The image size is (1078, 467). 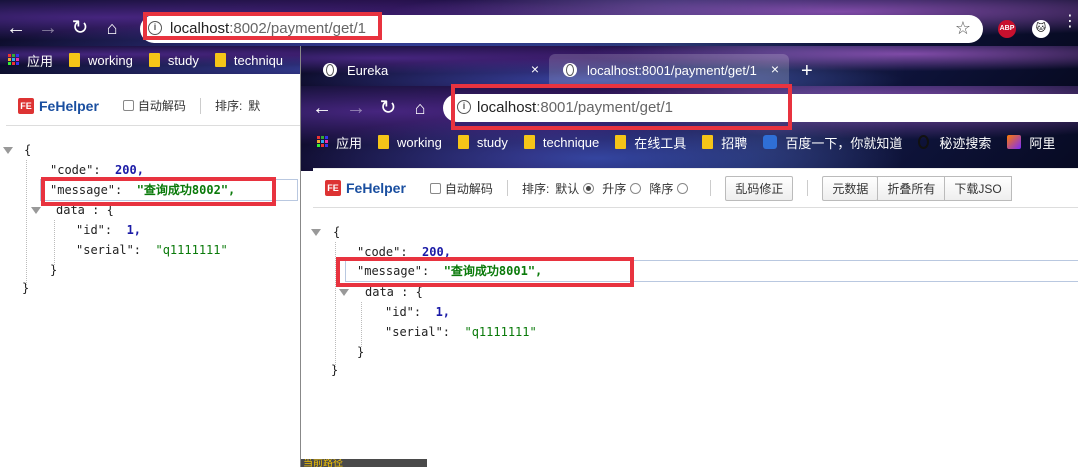 What do you see at coordinates (567, 188) in the screenshot?
I see `sort-default-label: 默认` at bounding box center [567, 188].